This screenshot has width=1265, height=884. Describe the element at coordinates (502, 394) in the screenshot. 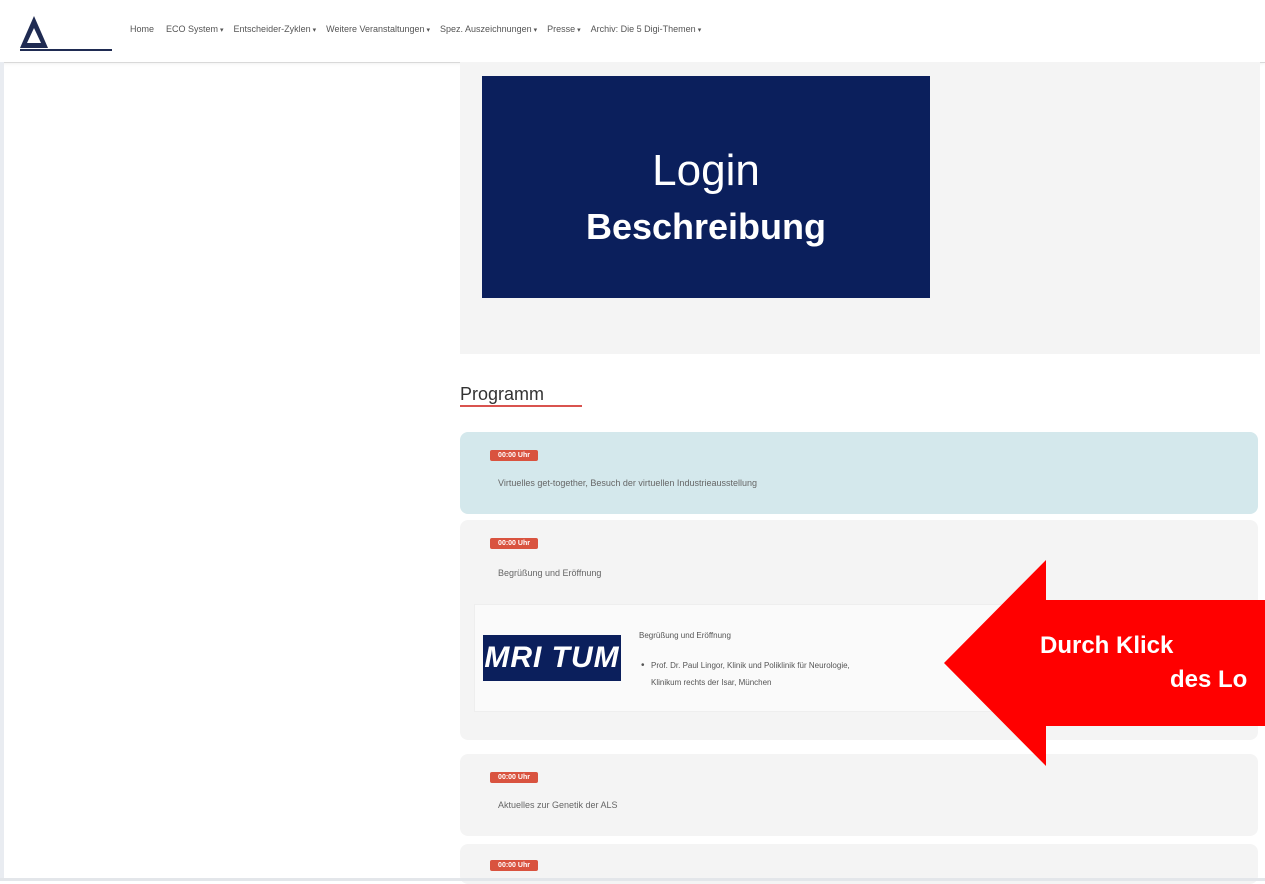

I see `program-heading: Programm` at that location.